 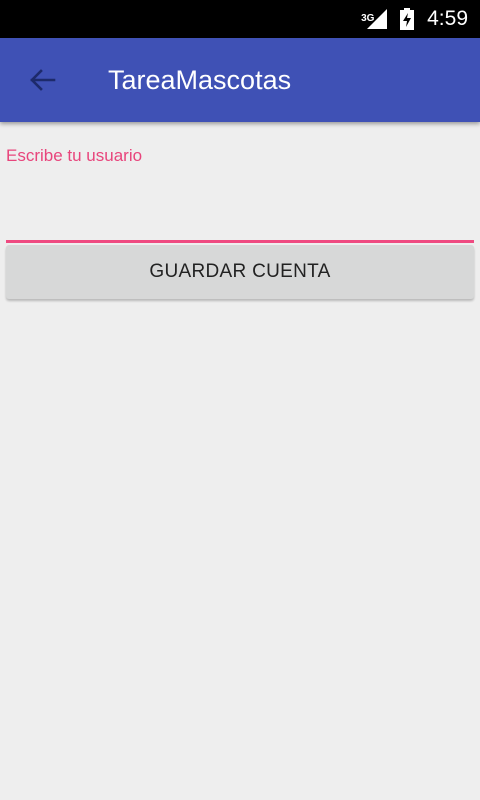 What do you see at coordinates (74, 155) in the screenshot?
I see `username-label: Escribe tu usuario` at bounding box center [74, 155].